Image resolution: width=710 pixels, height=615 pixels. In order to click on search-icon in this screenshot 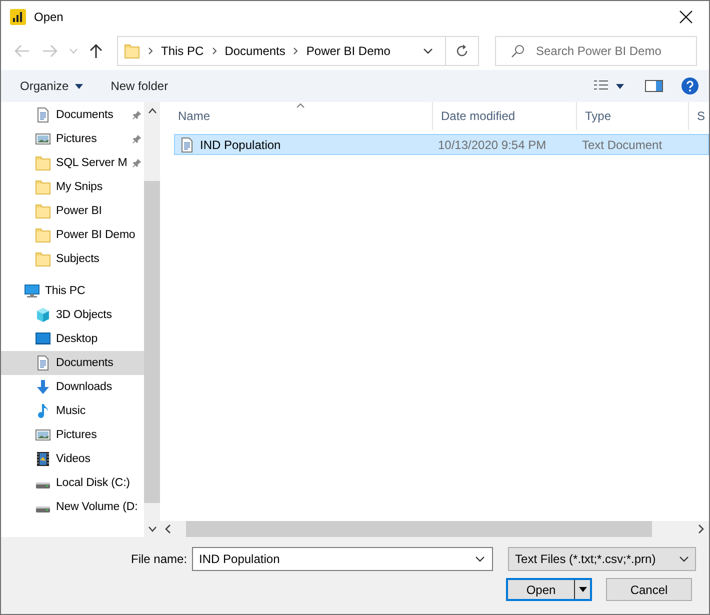, I will do `click(518, 51)`.